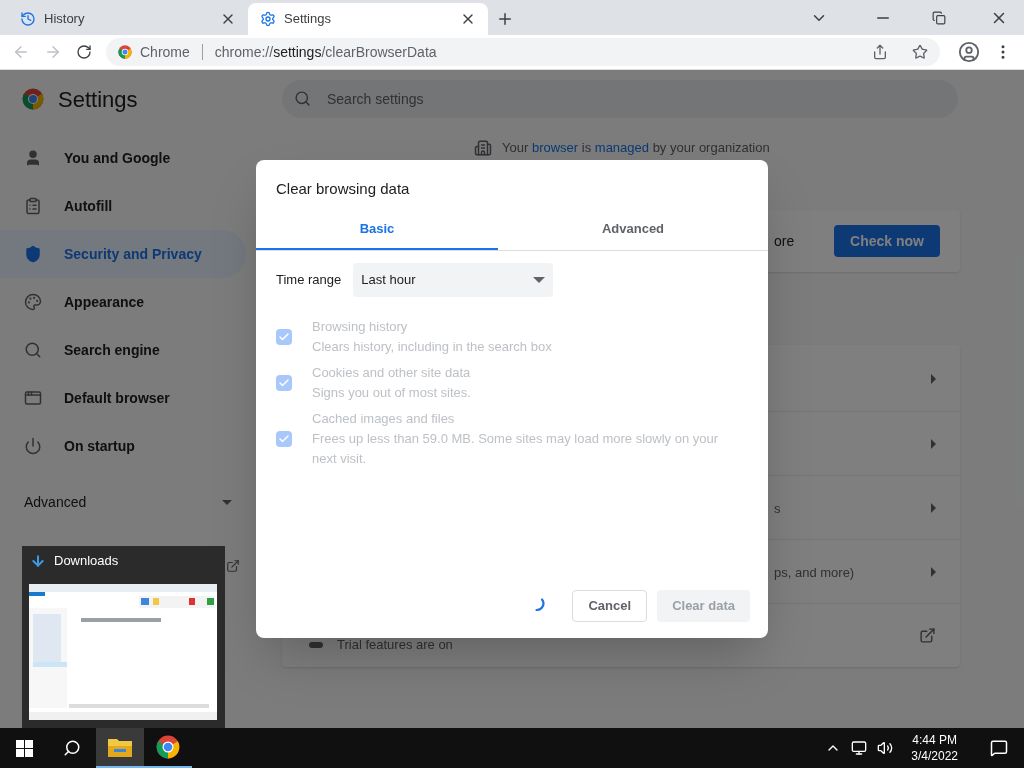  I want to click on option-title: Cached images and files, so click(384, 418).